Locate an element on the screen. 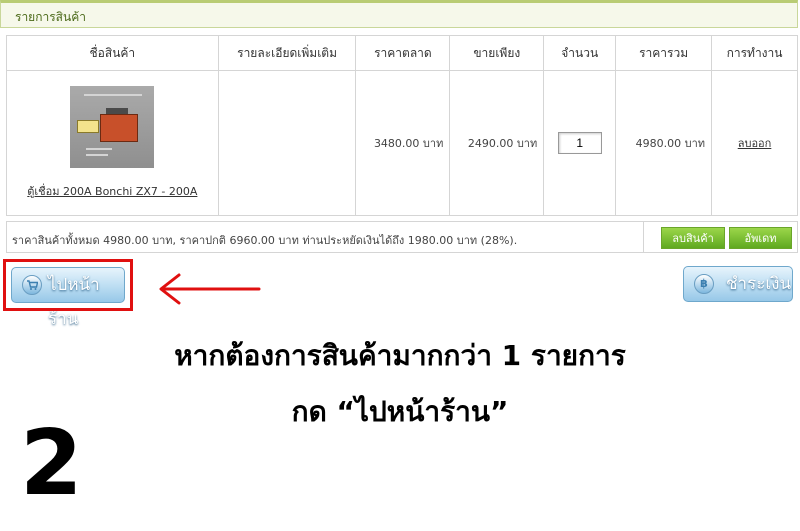  column-header-name: ชื่อสินค้า is located at coordinates (112, 53).